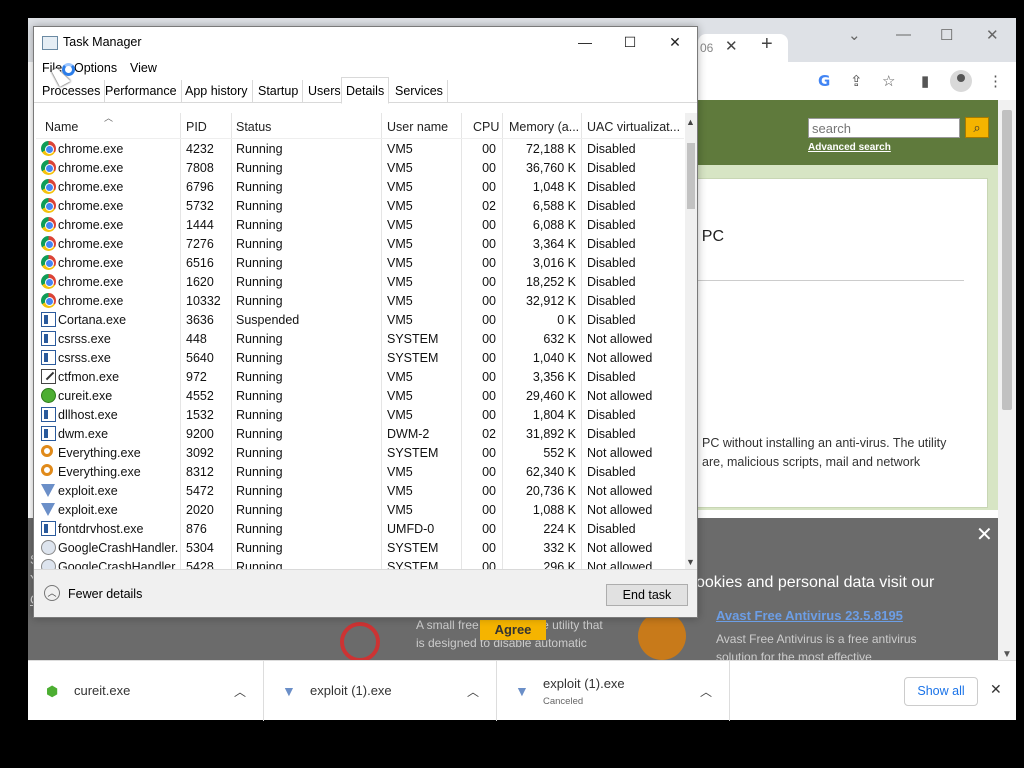  Describe the element at coordinates (365, 42) in the screenshot. I see `title-bar: Task Manager — ☐ ✕` at that location.